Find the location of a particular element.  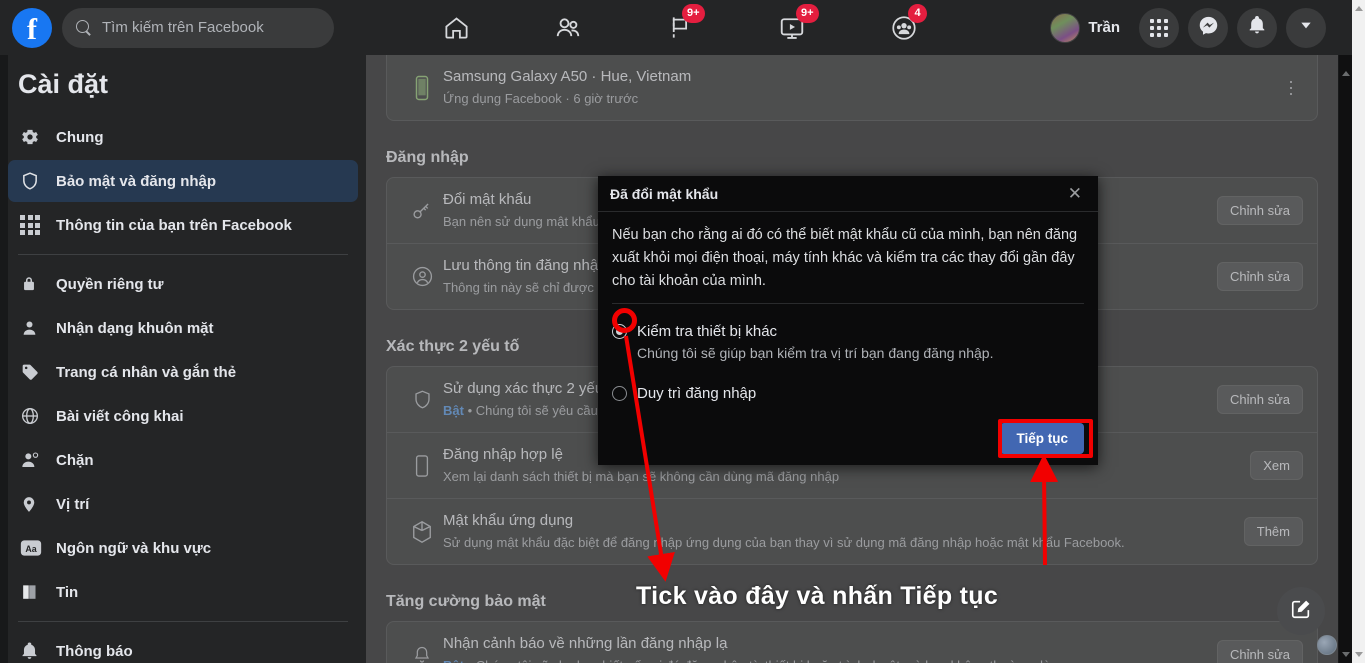

sidebar-item-label: Chặn is located at coordinates (75, 460).